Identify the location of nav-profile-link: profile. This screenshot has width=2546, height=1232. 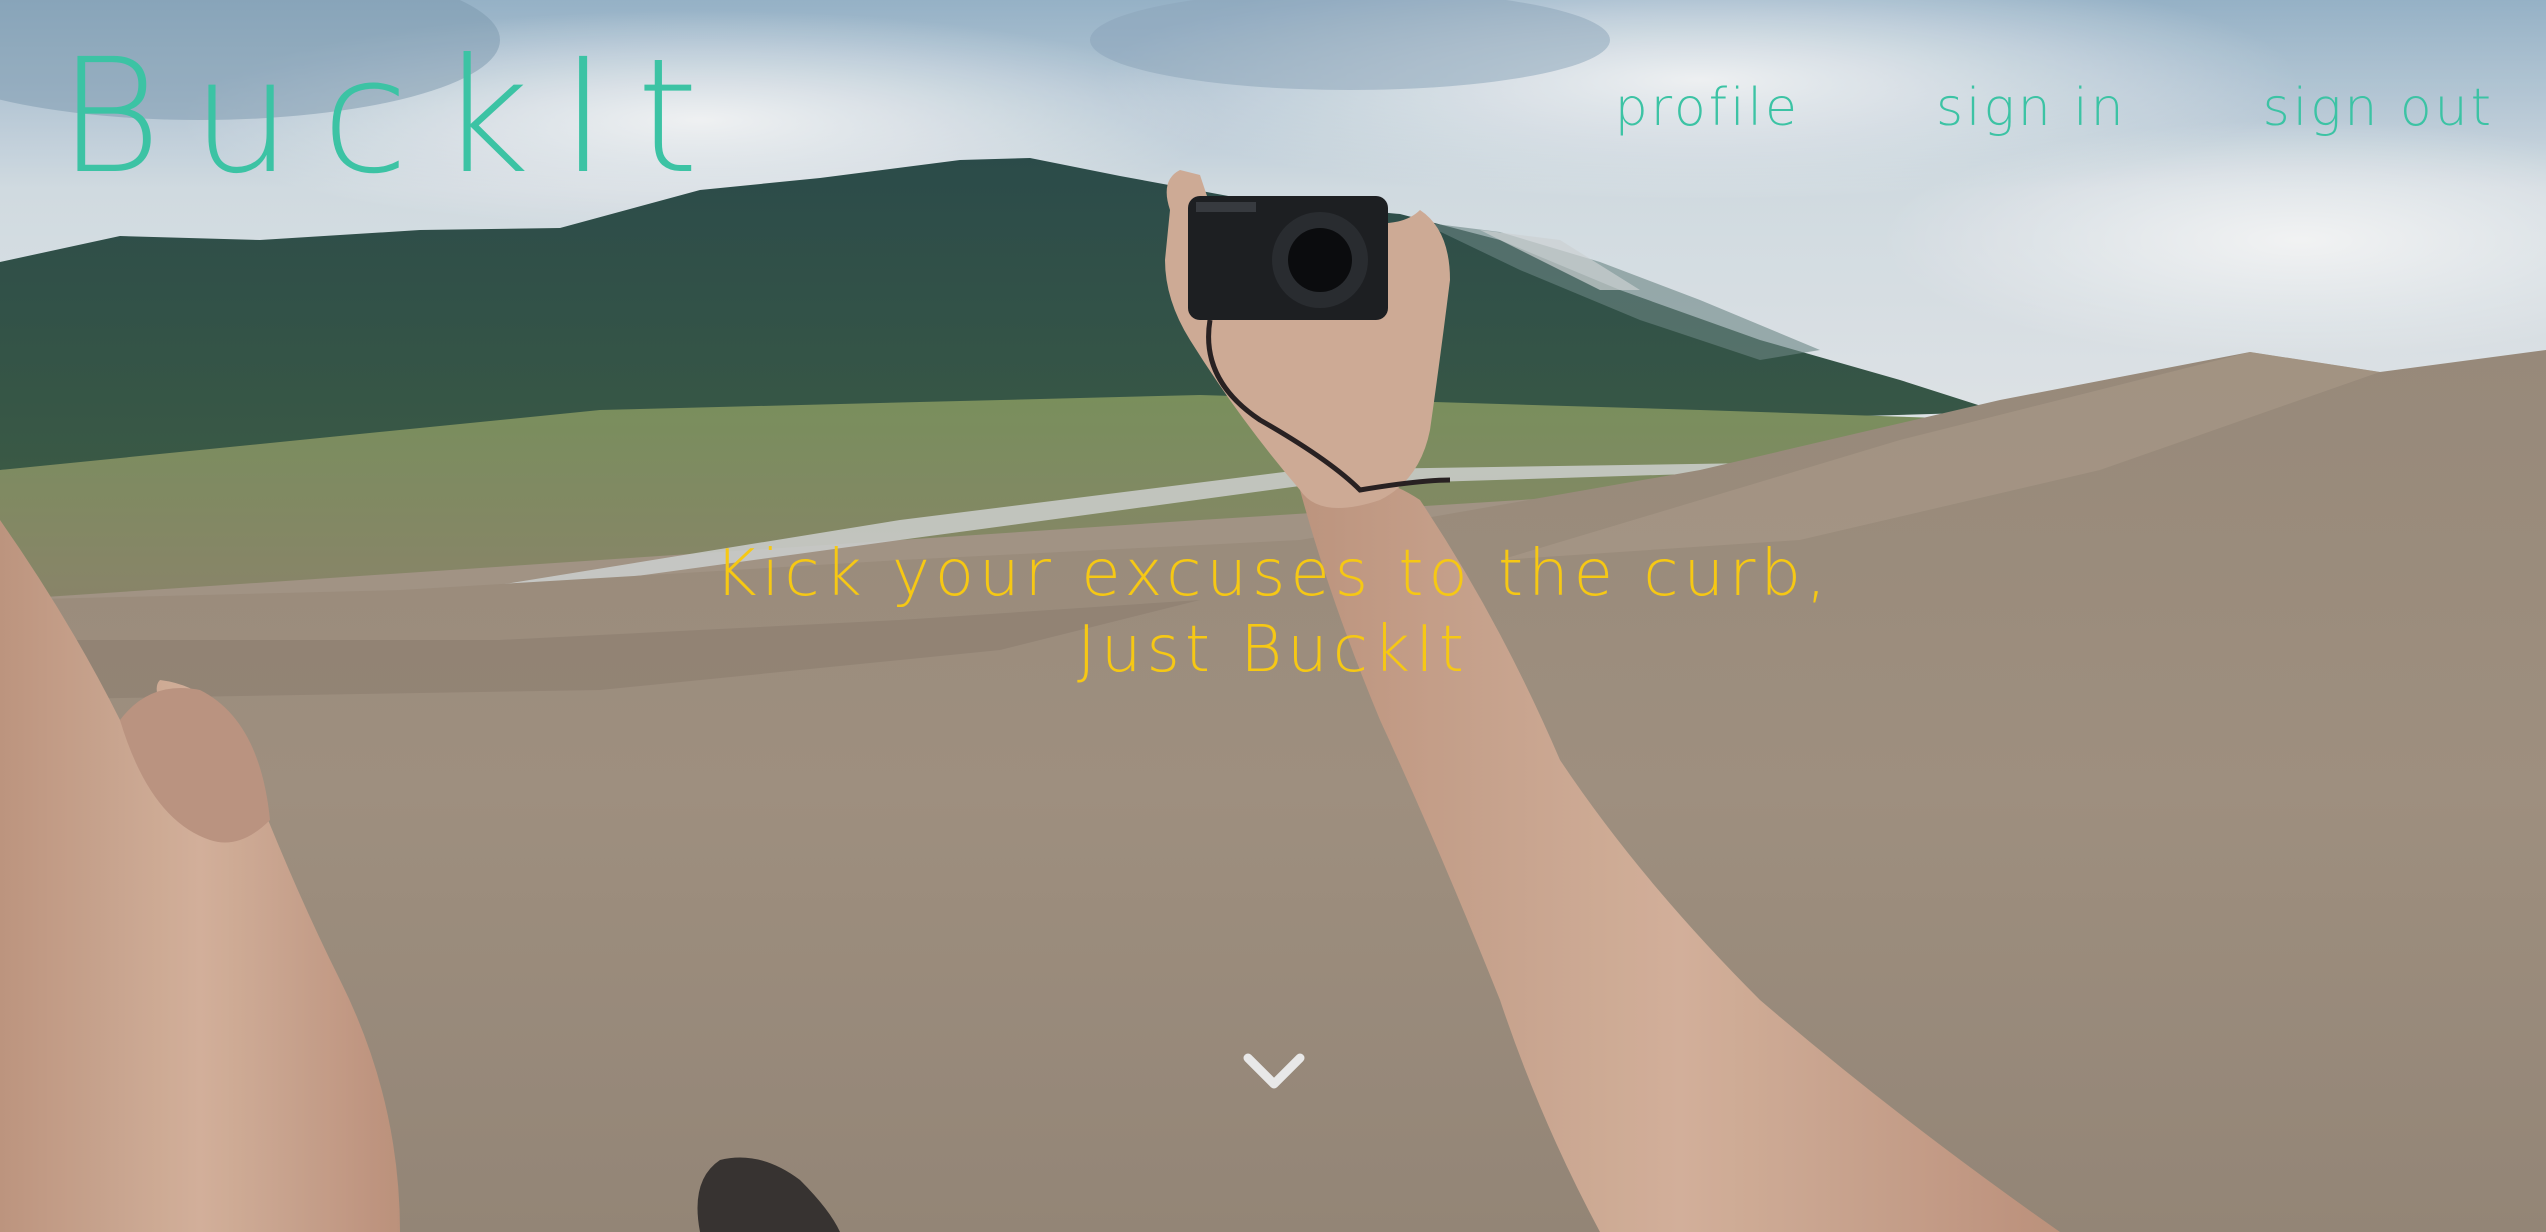
(1707, 108).